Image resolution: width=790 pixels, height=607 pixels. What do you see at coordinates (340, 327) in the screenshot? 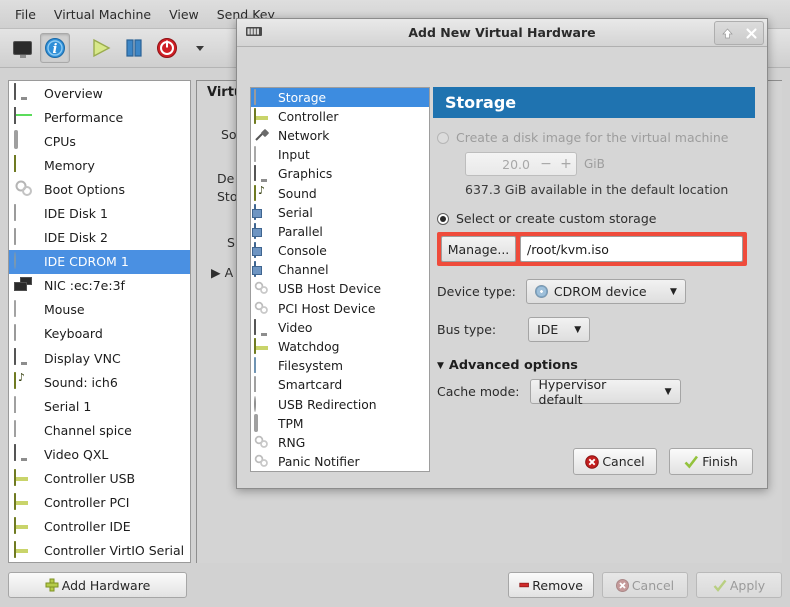
I see `category-video: Video` at bounding box center [340, 327].